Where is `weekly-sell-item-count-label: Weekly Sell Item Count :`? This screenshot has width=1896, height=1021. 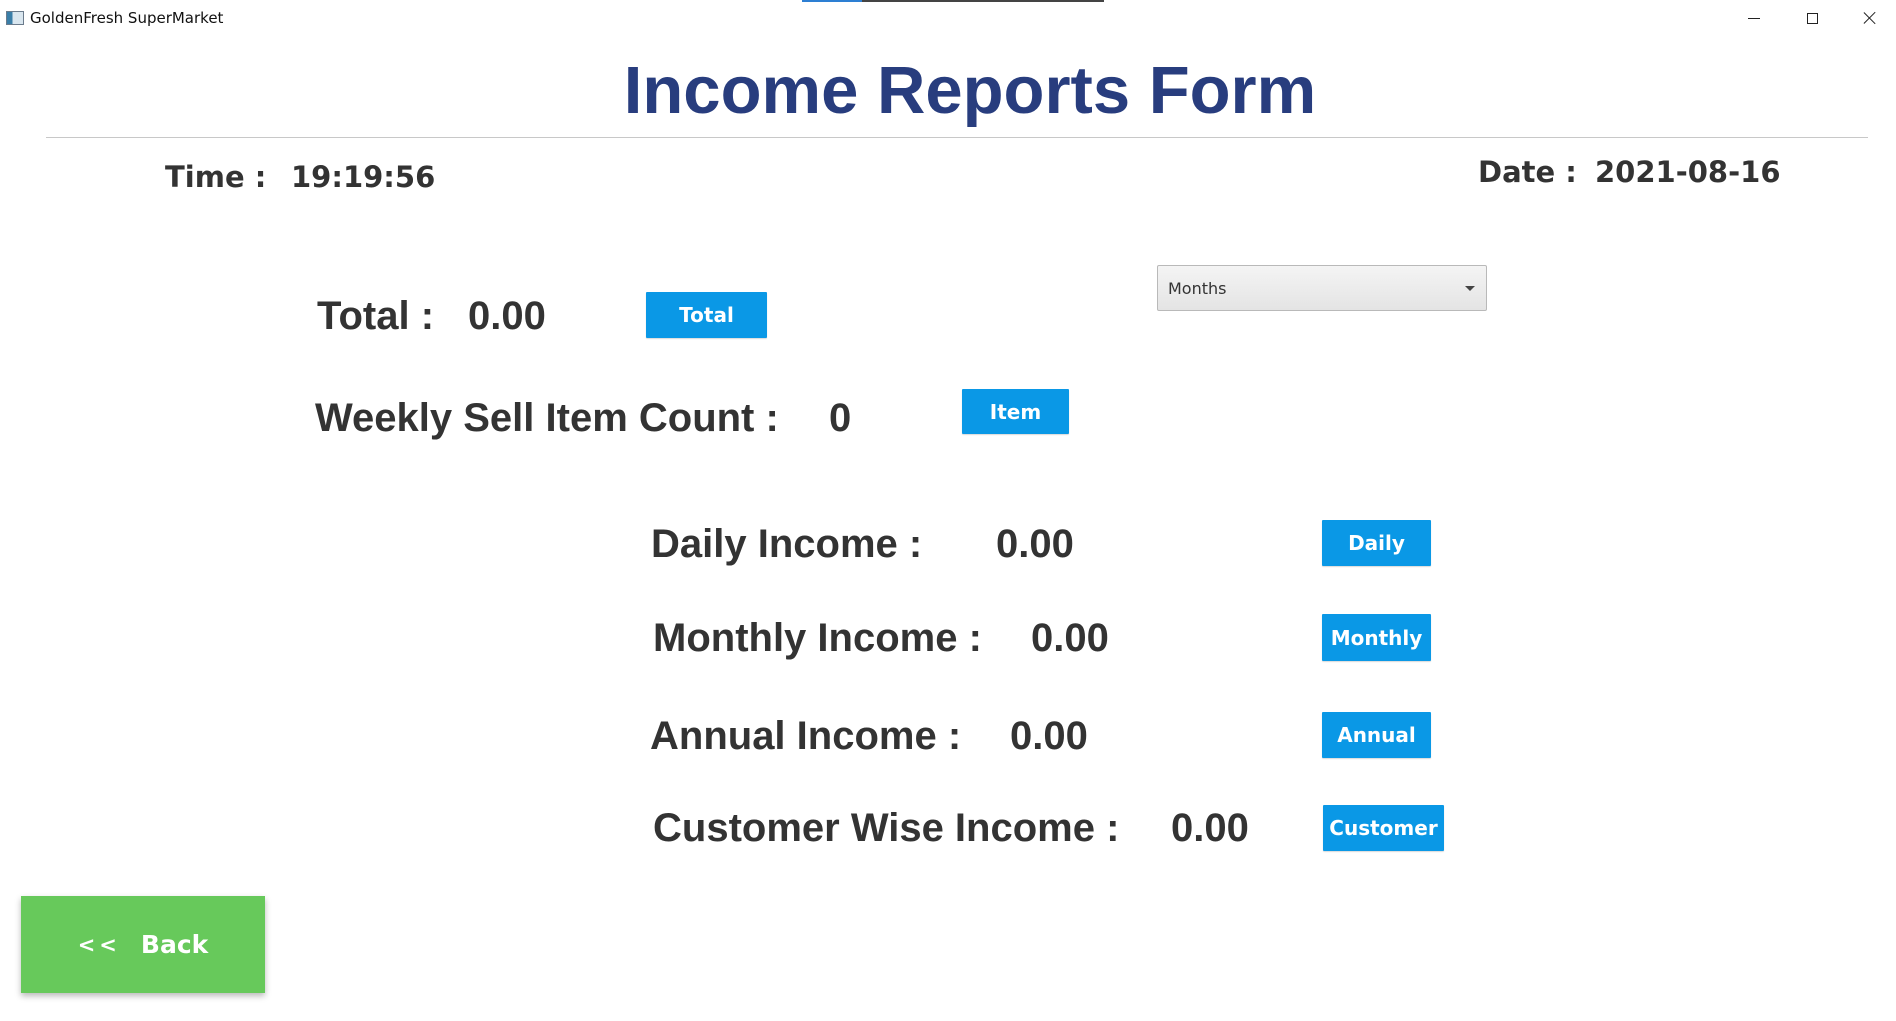 weekly-sell-item-count-label: Weekly Sell Item Count : is located at coordinates (547, 418).